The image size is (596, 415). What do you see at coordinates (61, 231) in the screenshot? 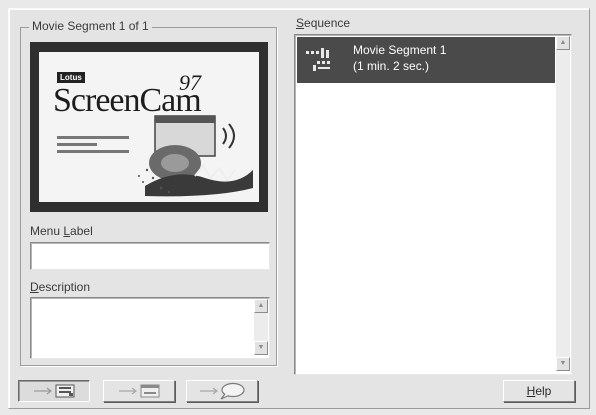
I see `menu-label-caption: Menu Label` at bounding box center [61, 231].